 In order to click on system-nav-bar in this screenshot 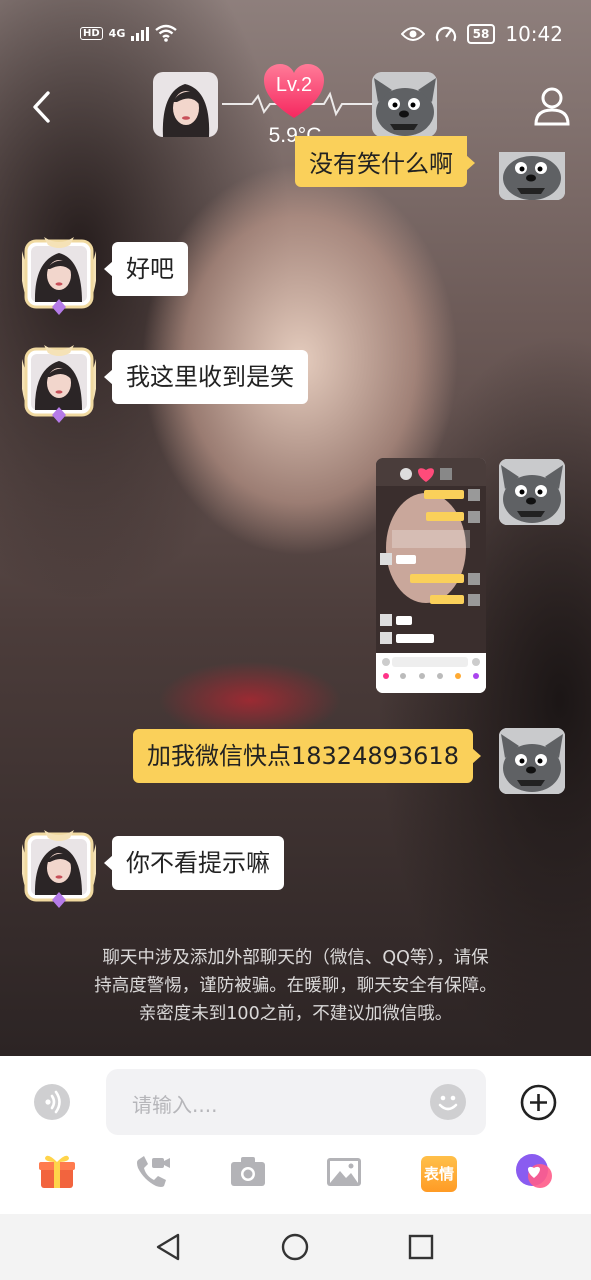, I will do `click(295, 1247)`.